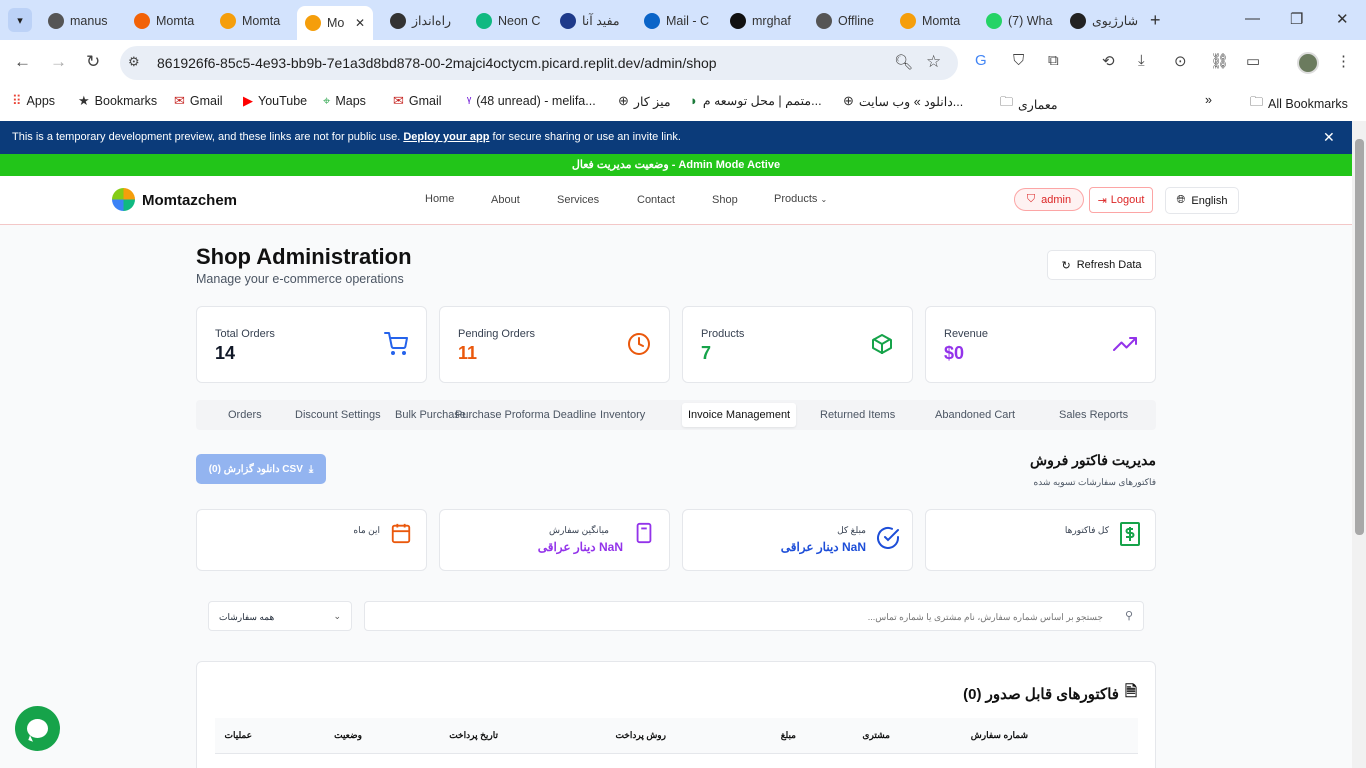  I want to click on nav-home: Home, so click(439, 199).